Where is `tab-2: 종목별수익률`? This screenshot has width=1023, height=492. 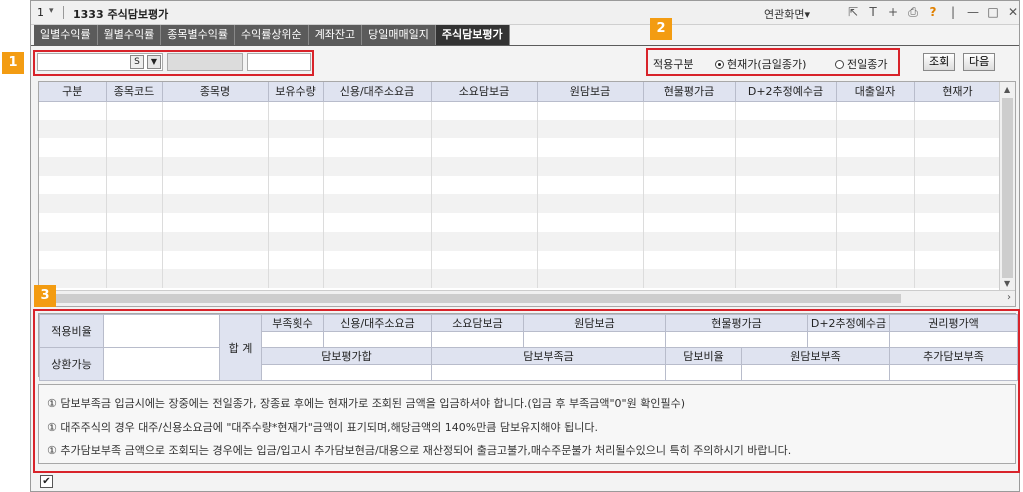 tab-2: 종목별수익률 is located at coordinates (198, 35).